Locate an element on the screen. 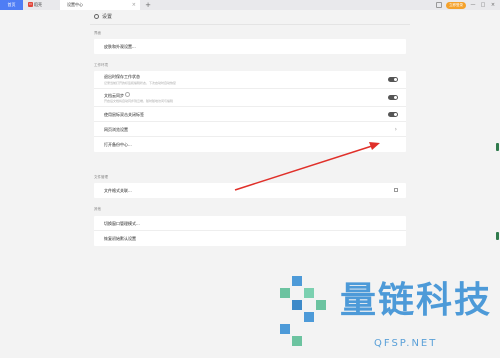 The height and width of the screenshot is (358, 500). tab-settings-label: 设置中心 is located at coordinates (75, 4).